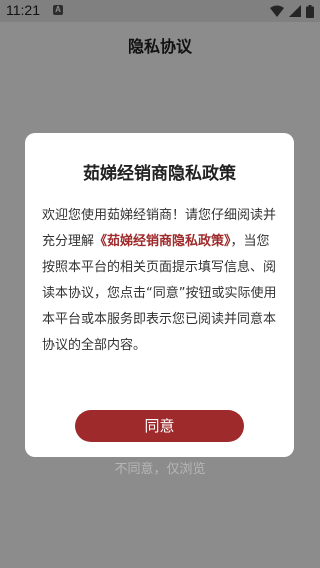 Image resolution: width=320 pixels, height=568 pixels. I want to click on agree-button: 同意, so click(159, 426).